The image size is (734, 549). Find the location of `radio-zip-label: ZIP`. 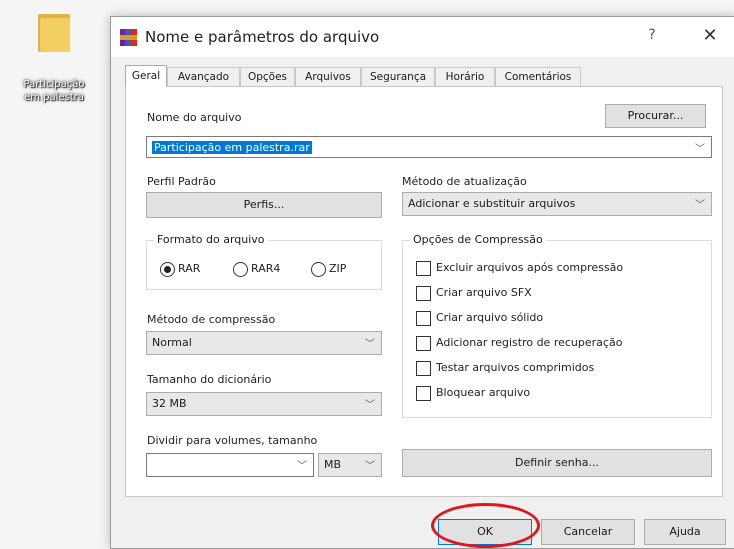

radio-zip-label: ZIP is located at coordinates (338, 268).